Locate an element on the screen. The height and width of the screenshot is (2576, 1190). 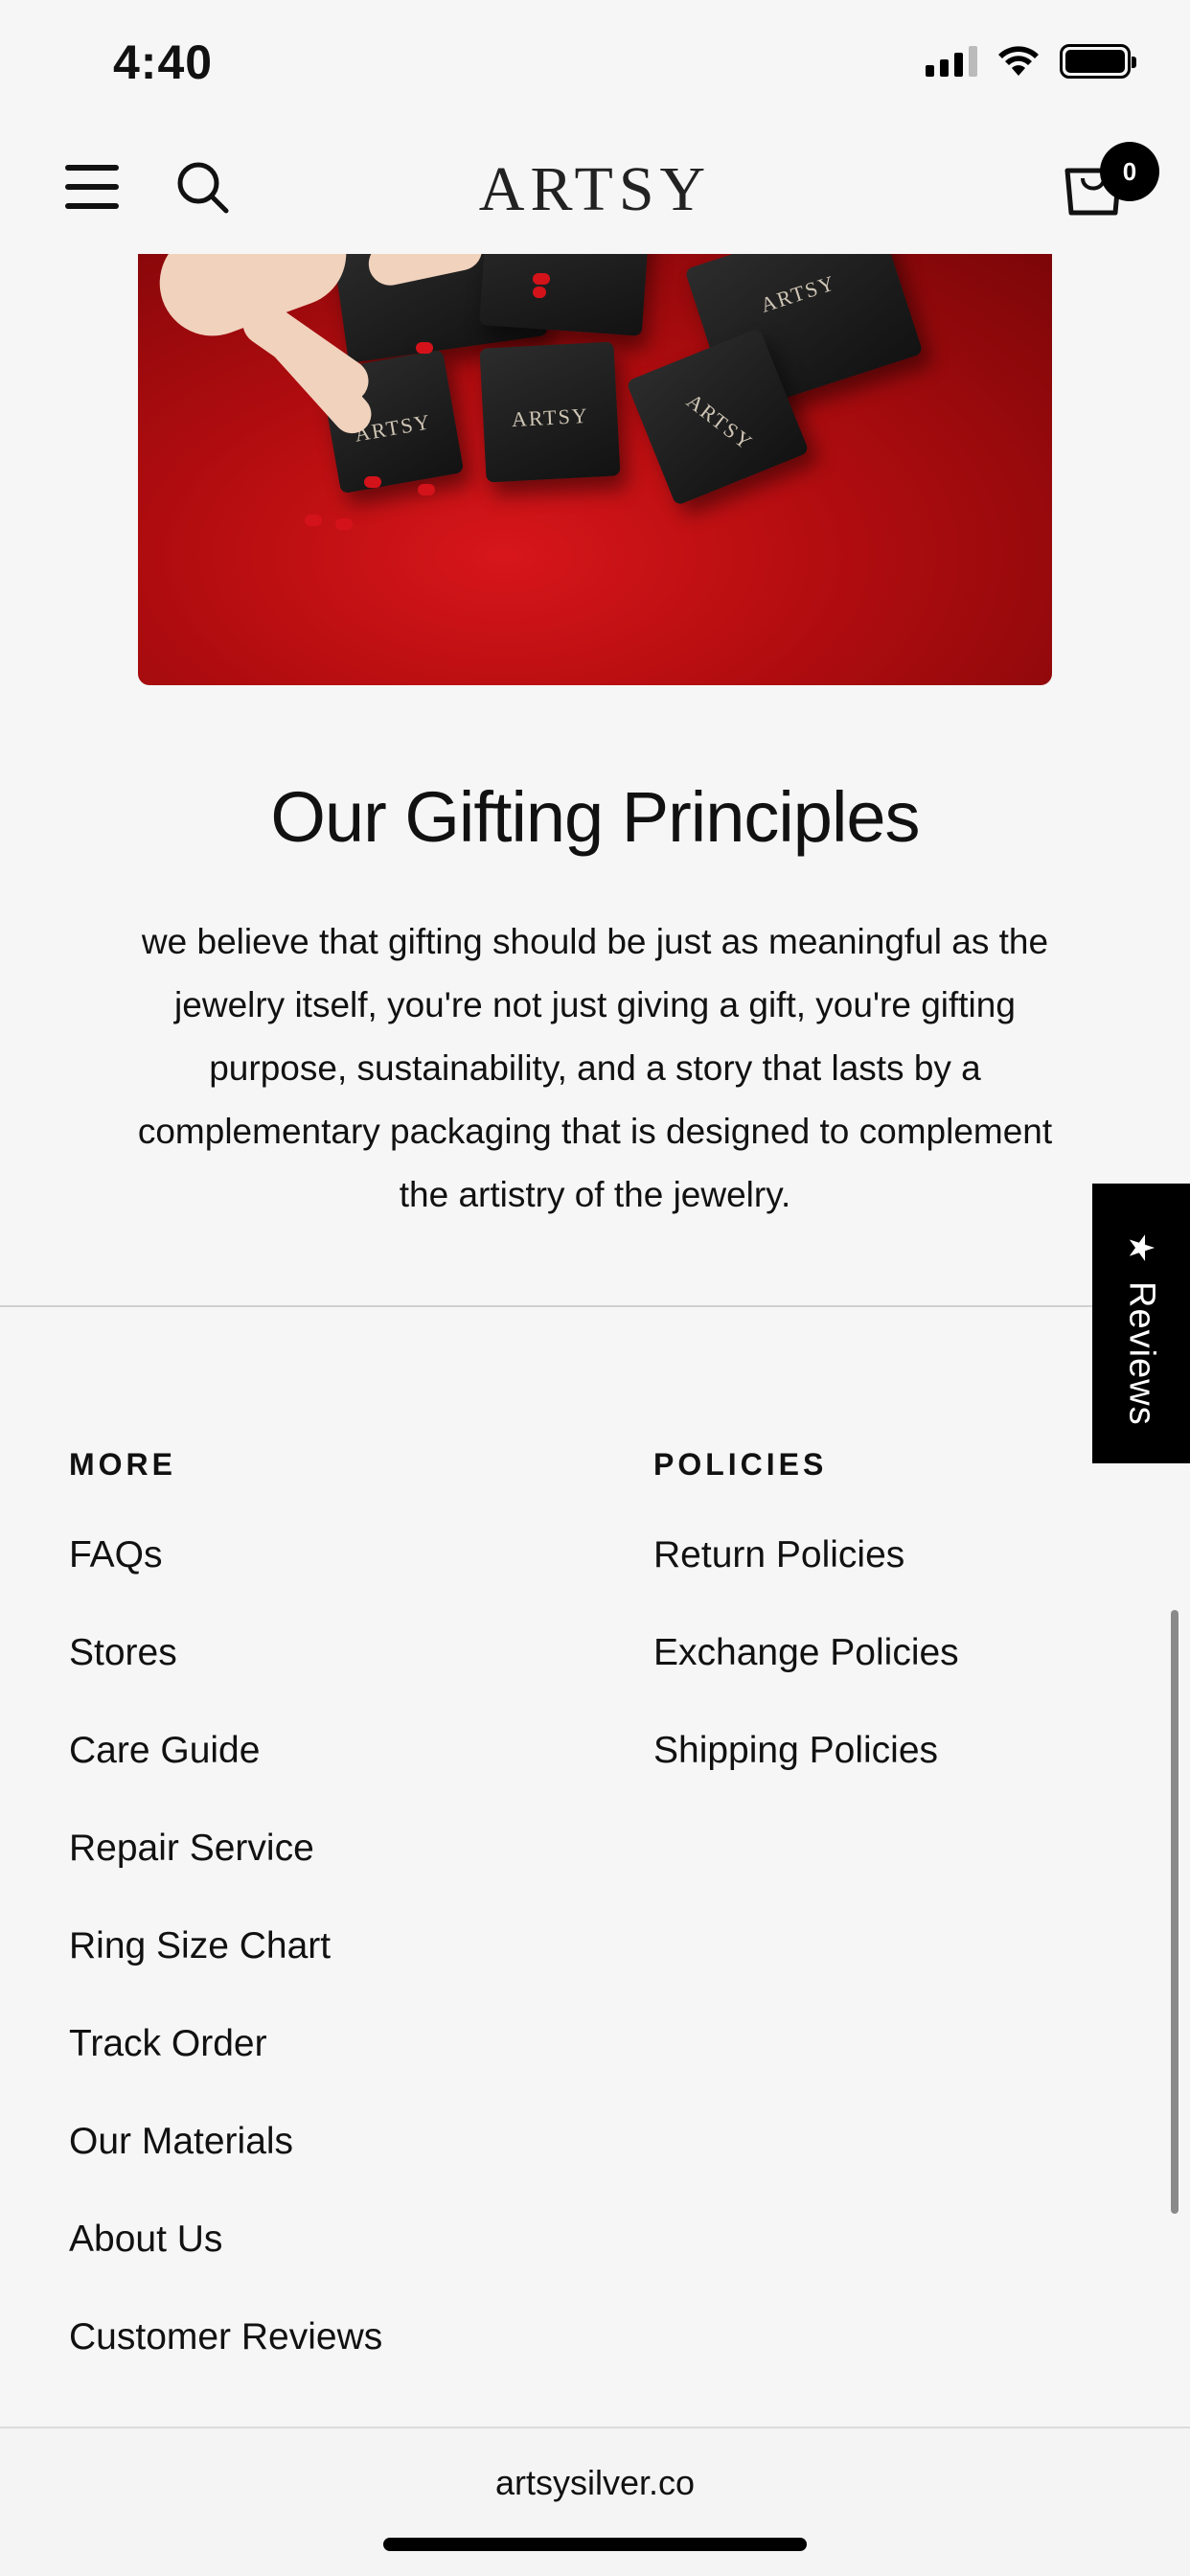
url-text: artsysilver.co is located at coordinates (595, 2483).